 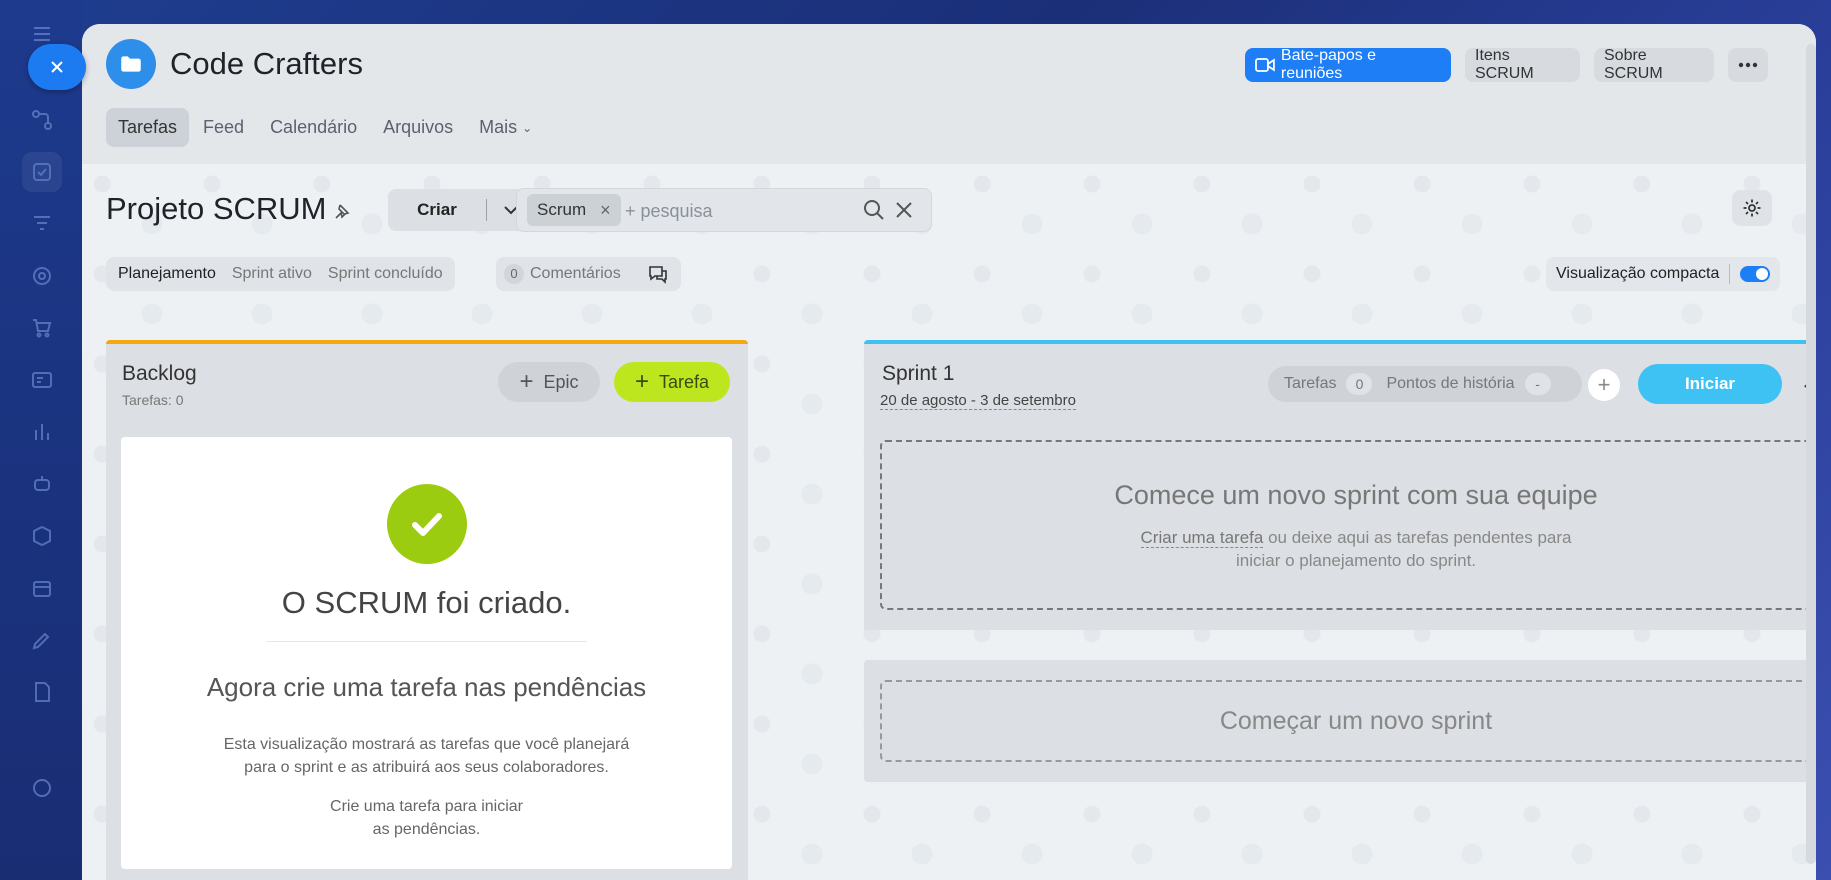 What do you see at coordinates (1310, 383) in the screenshot?
I see `sprint-tasks-label: Tarefas` at bounding box center [1310, 383].